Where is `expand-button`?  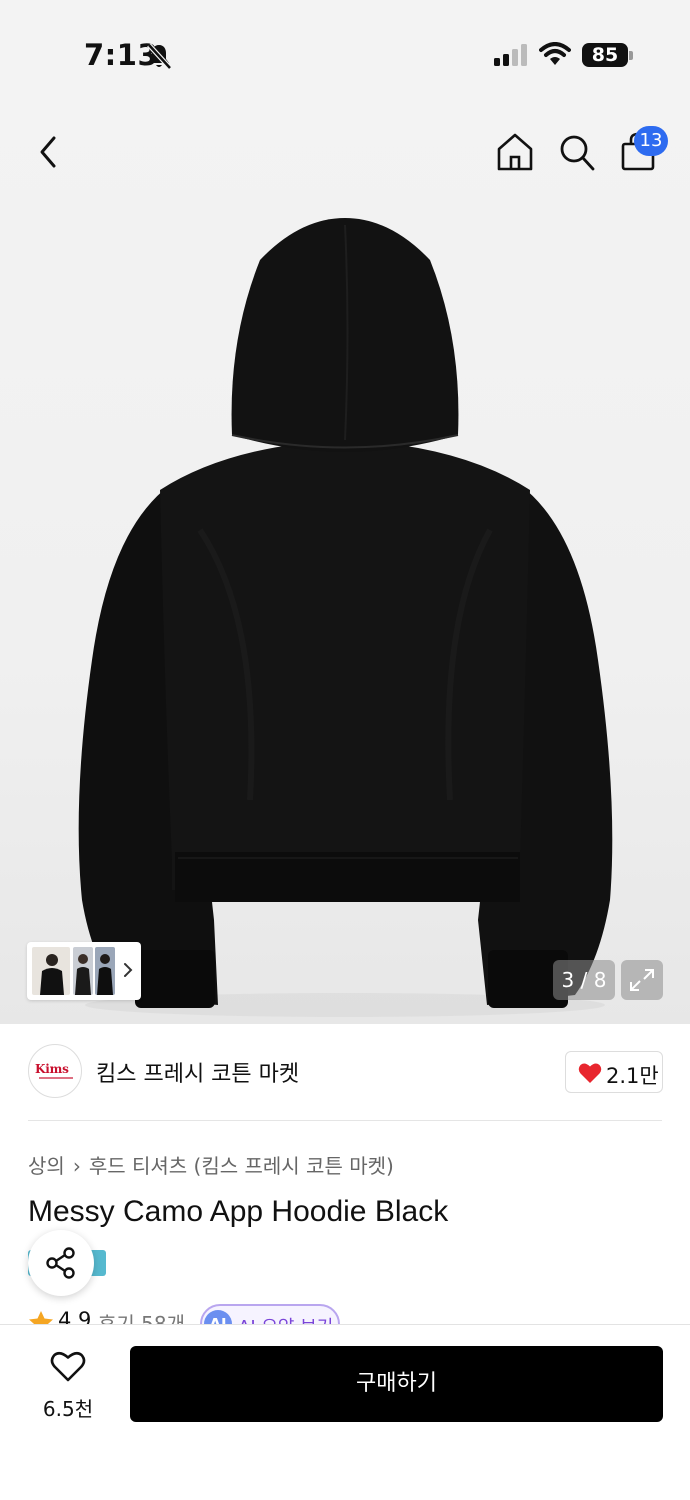
expand-button is located at coordinates (642, 980).